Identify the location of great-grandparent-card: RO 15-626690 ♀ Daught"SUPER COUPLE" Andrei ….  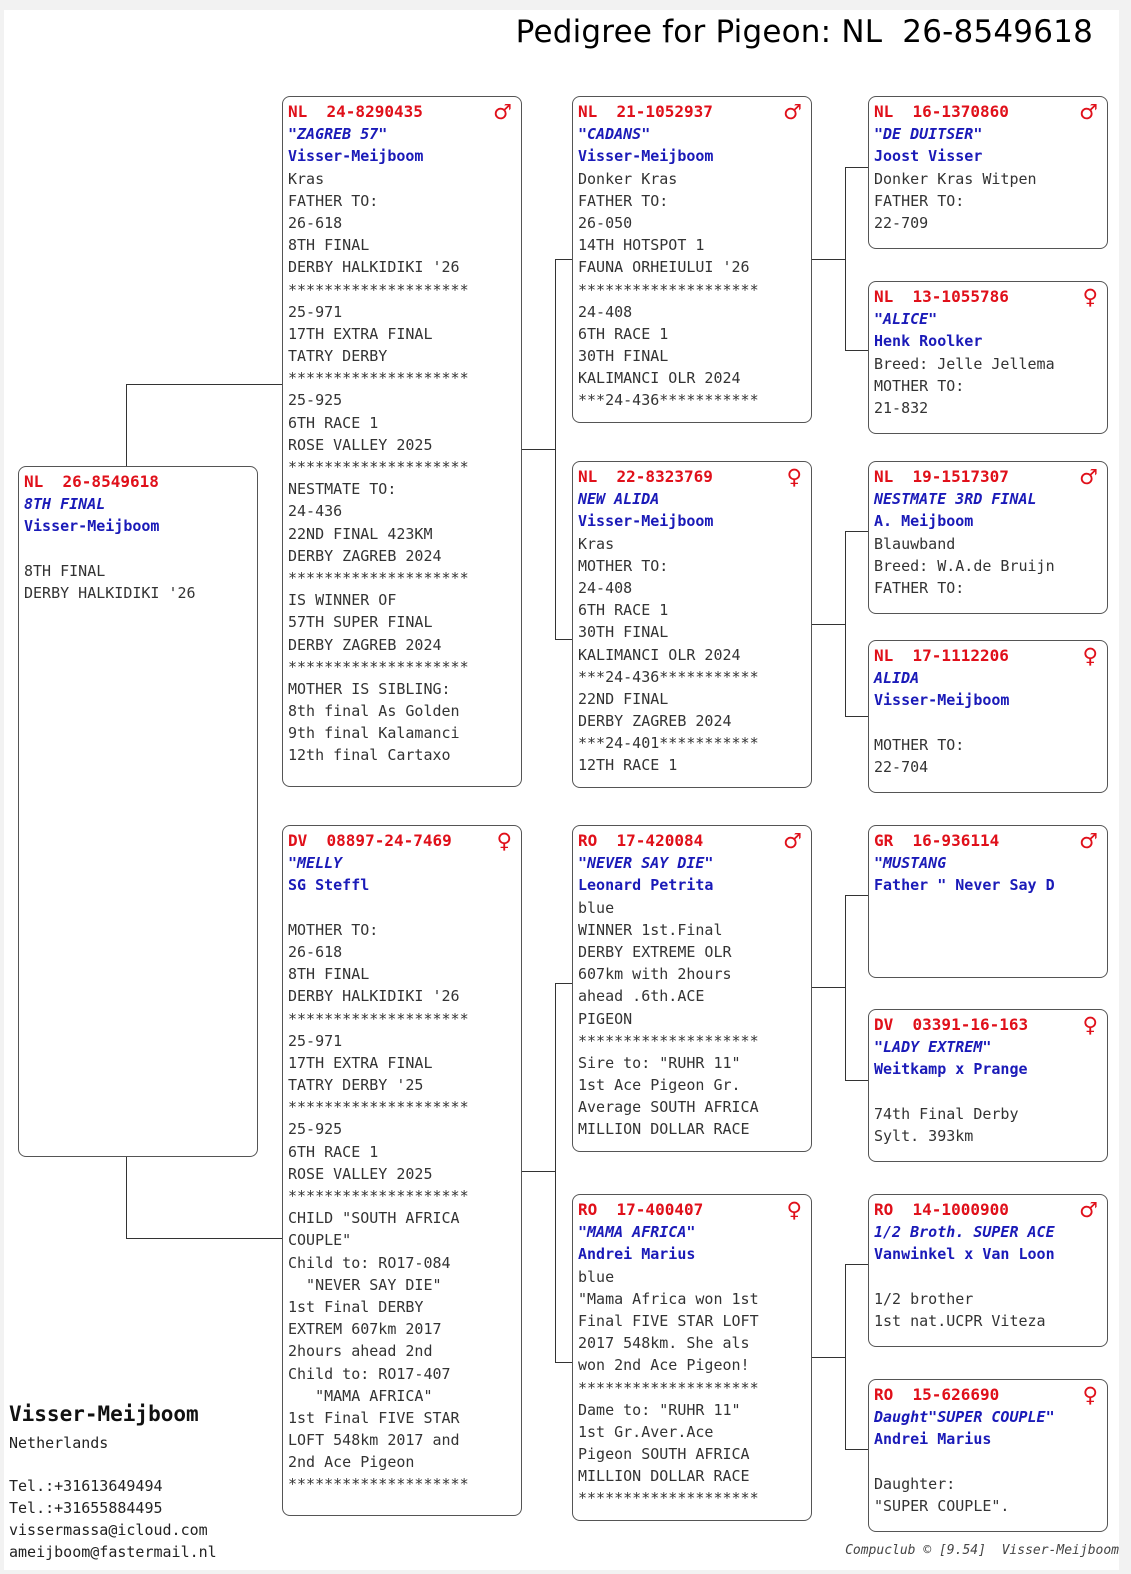
(988, 1455).